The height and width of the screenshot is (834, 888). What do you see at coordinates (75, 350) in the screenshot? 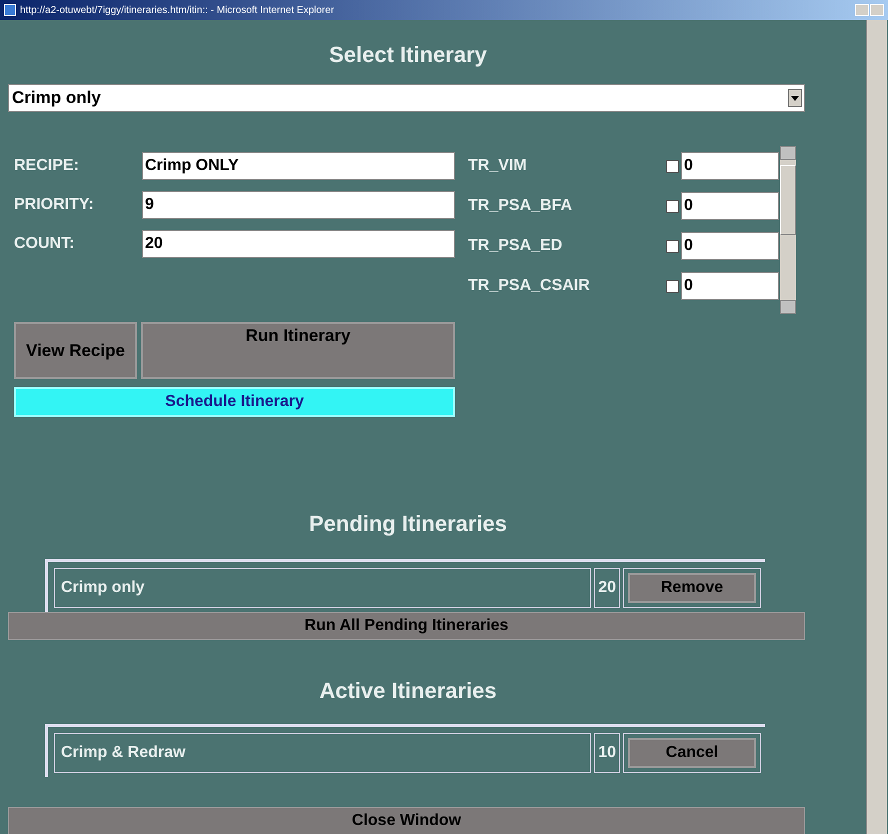
I see `view-recipe-button: View Recipe` at bounding box center [75, 350].